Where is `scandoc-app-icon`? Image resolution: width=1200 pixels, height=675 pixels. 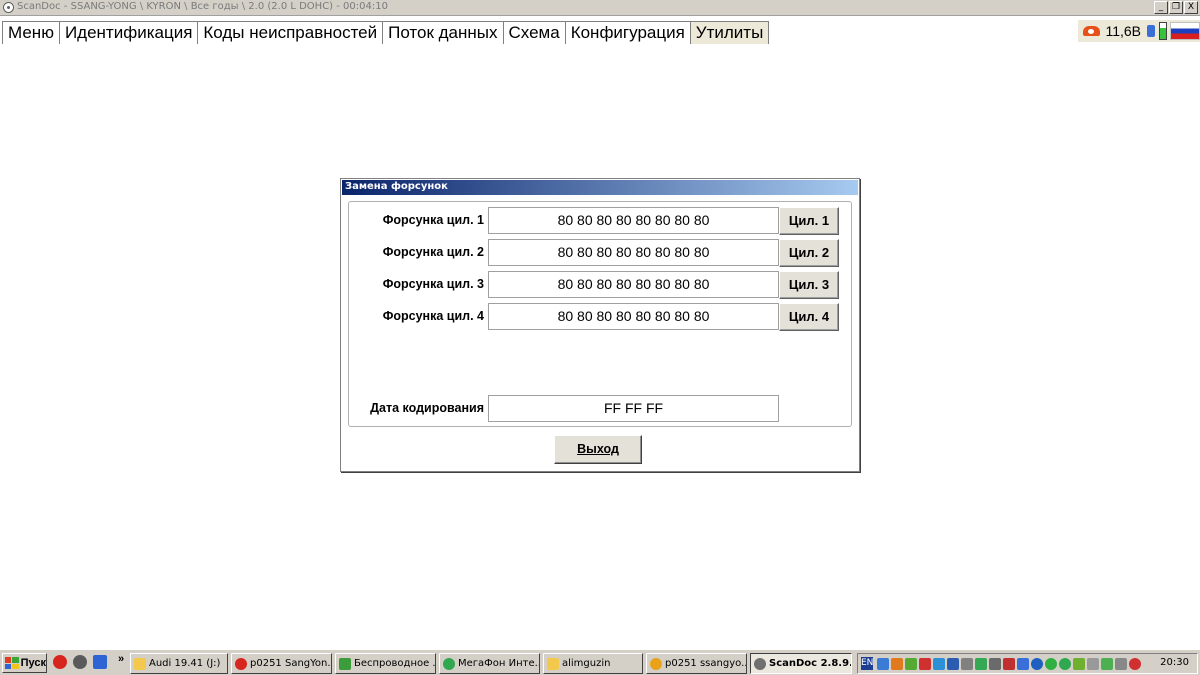 scandoc-app-icon is located at coordinates (8, 7).